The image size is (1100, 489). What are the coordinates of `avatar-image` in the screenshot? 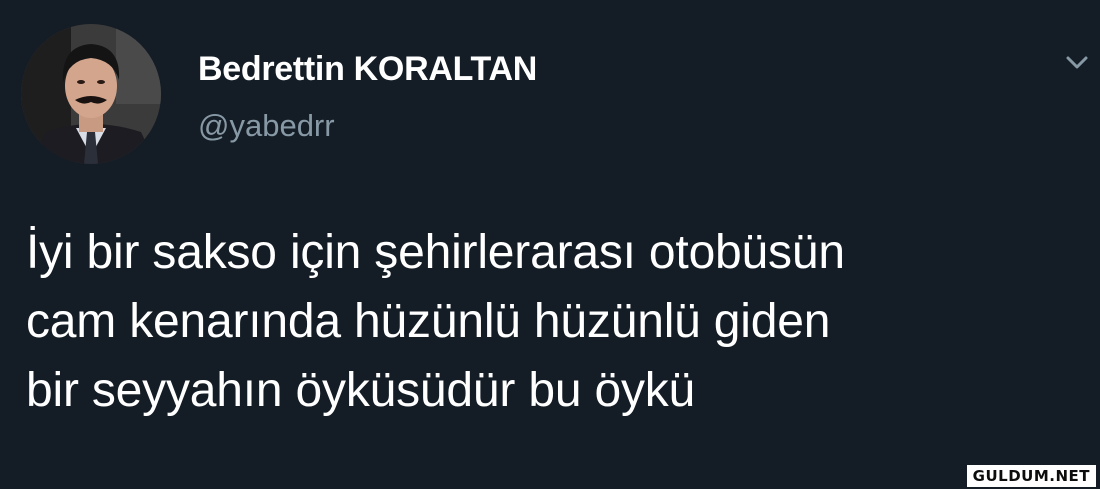 It's located at (91, 94).